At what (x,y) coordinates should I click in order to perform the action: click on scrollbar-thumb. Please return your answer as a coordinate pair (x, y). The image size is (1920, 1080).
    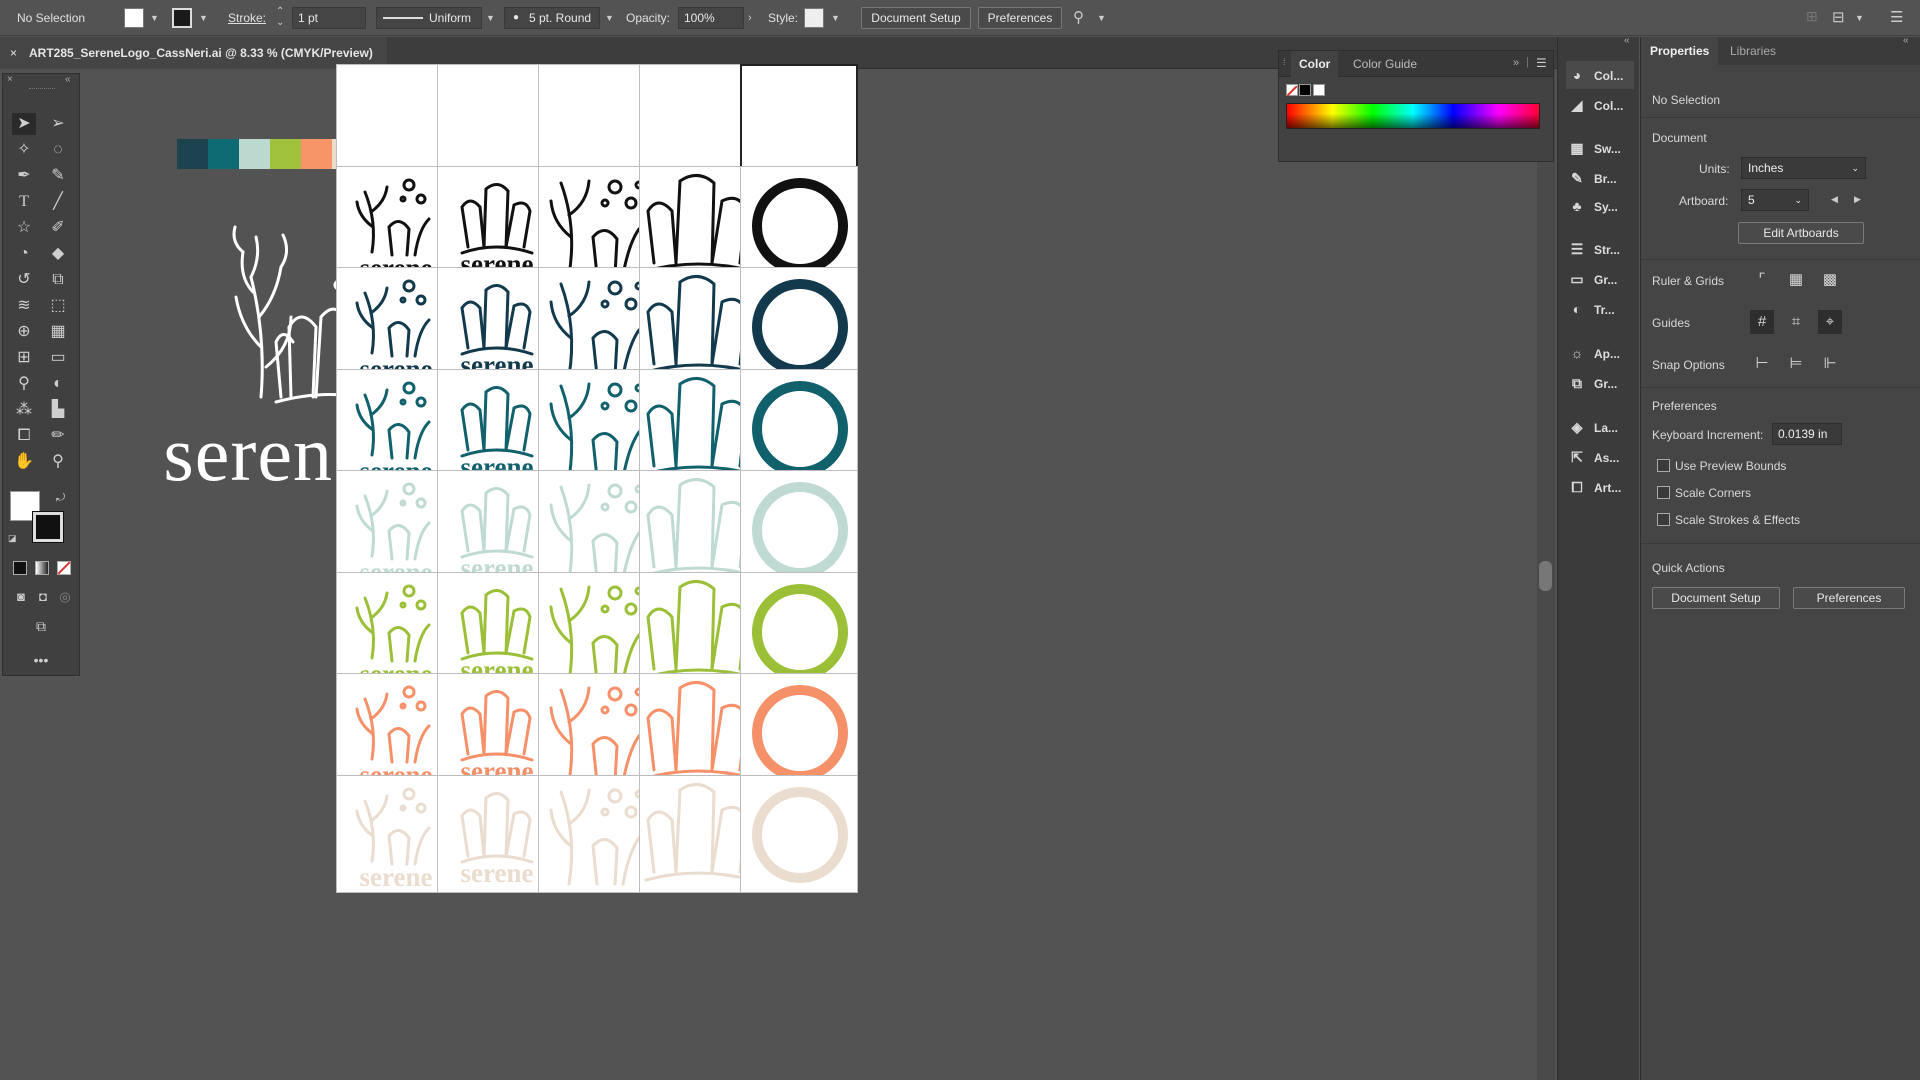
    Looking at the image, I should click on (1545, 576).